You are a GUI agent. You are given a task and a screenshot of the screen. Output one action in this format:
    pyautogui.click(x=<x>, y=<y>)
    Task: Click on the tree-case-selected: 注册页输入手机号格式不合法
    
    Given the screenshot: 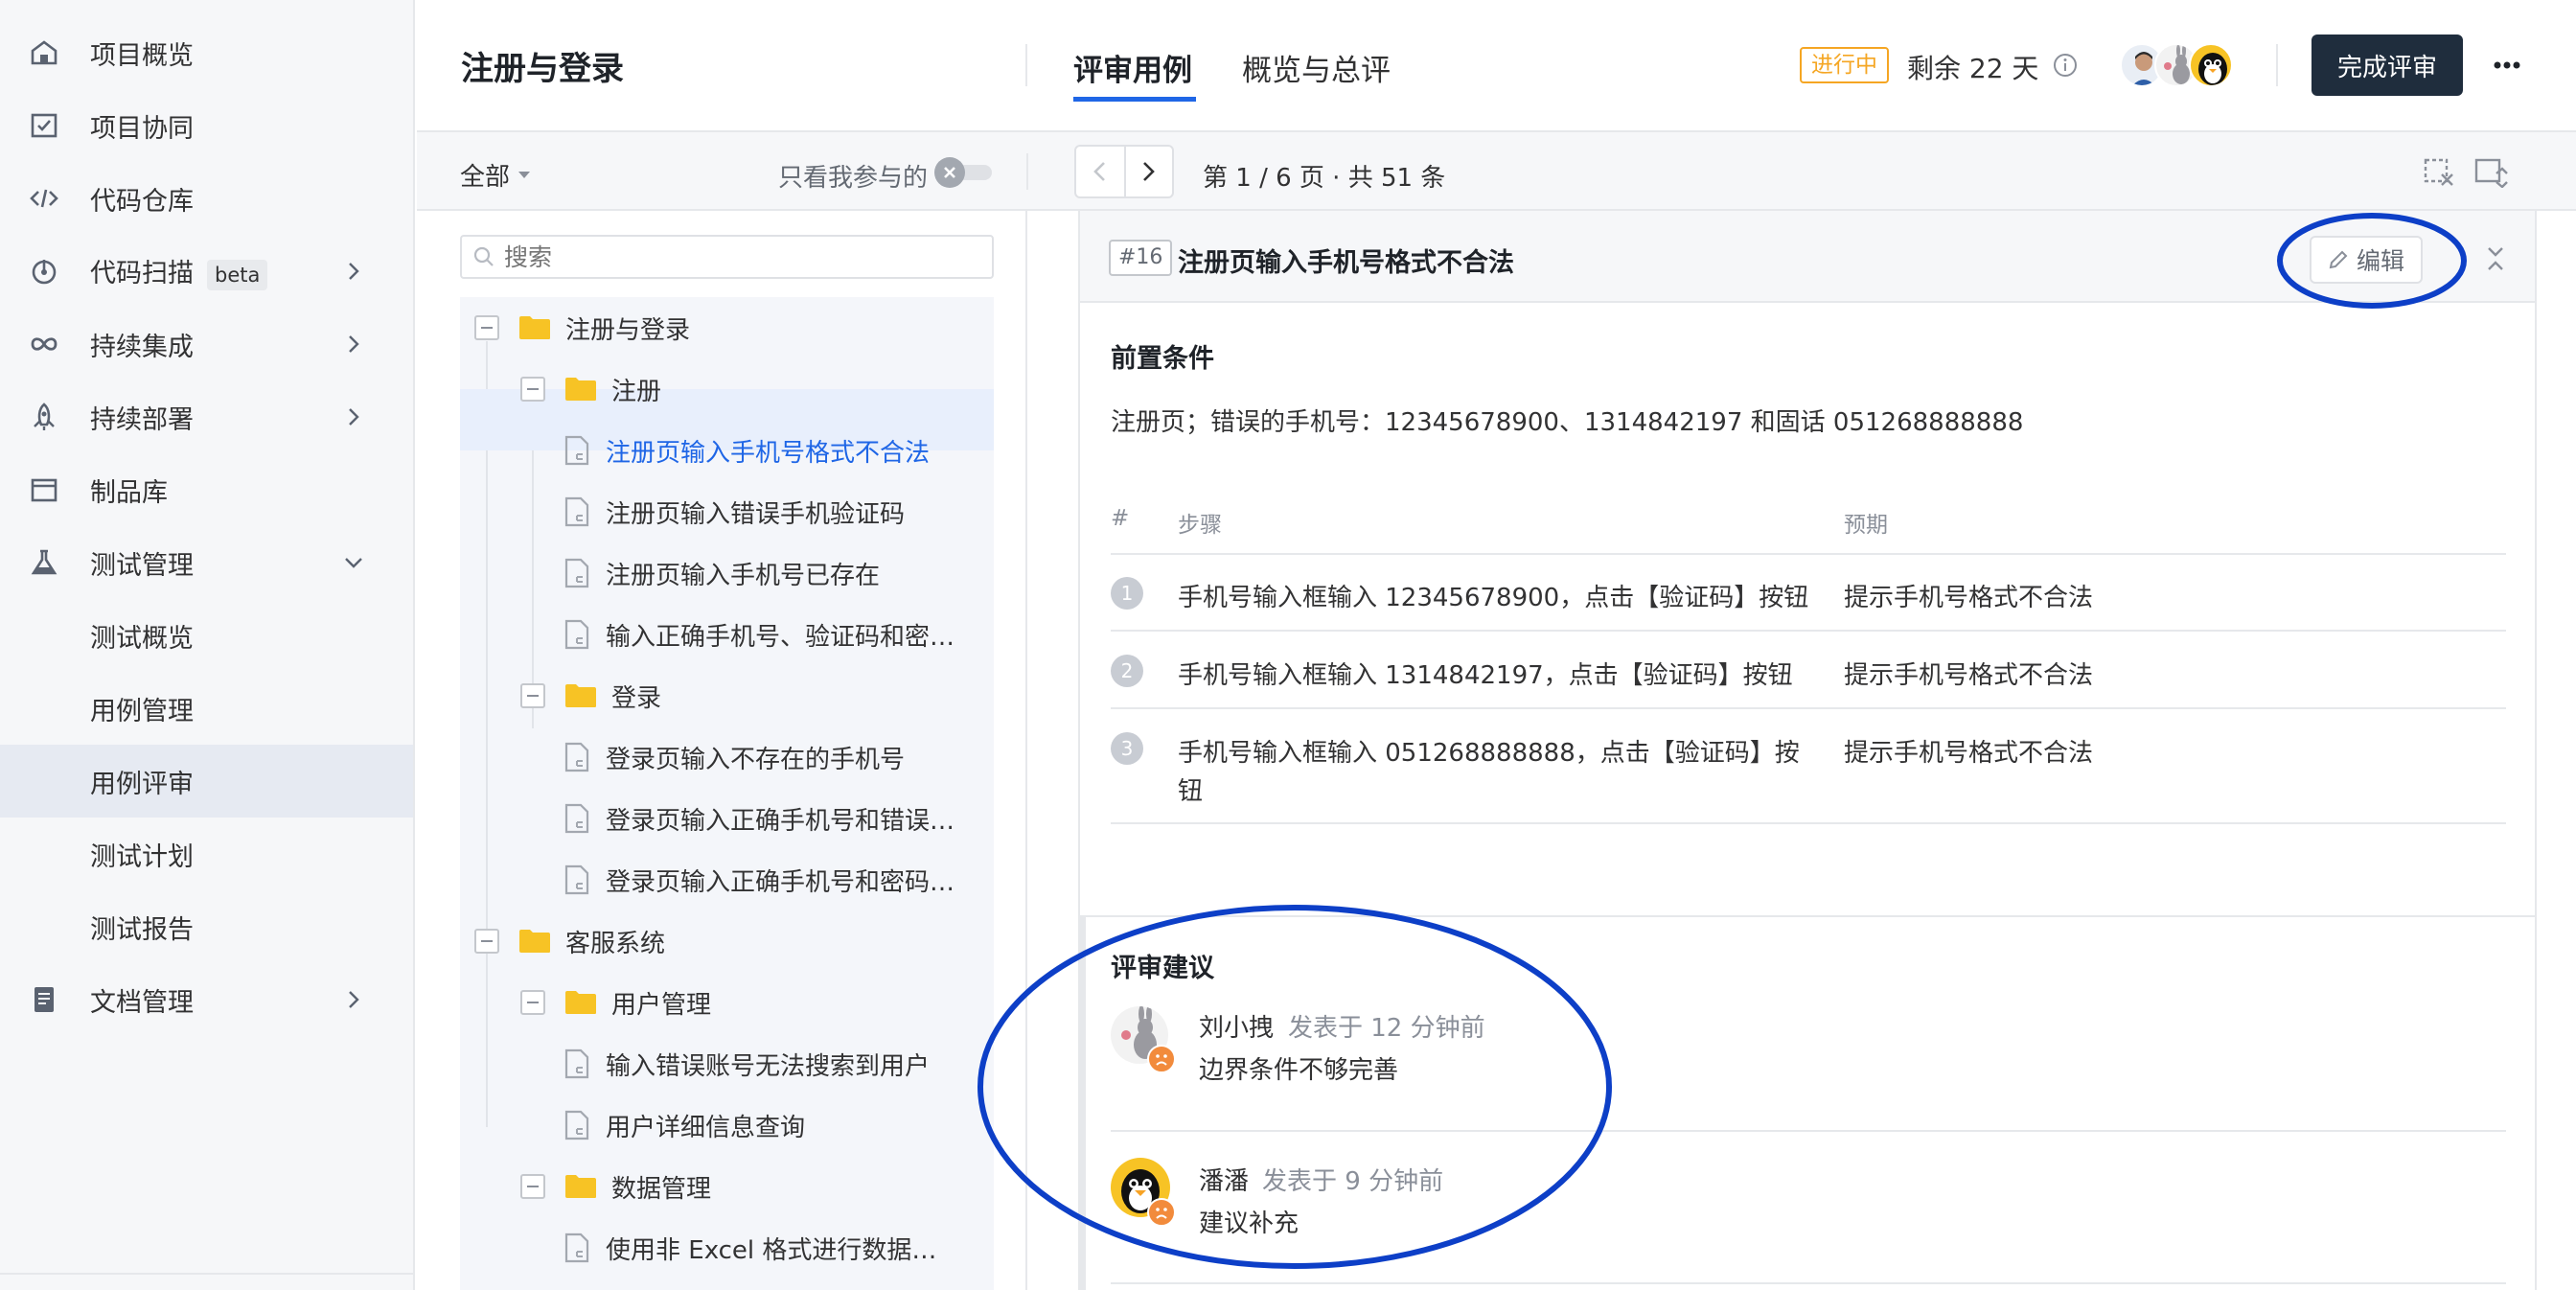 What is the action you would take?
    pyautogui.click(x=727, y=450)
    